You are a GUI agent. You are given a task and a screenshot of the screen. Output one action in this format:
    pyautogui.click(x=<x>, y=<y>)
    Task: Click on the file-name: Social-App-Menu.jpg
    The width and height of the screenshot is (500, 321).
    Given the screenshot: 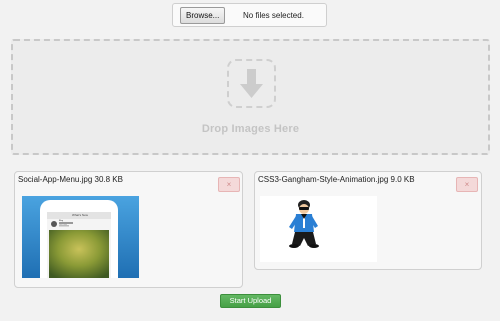 What is the action you would take?
    pyautogui.click(x=55, y=179)
    